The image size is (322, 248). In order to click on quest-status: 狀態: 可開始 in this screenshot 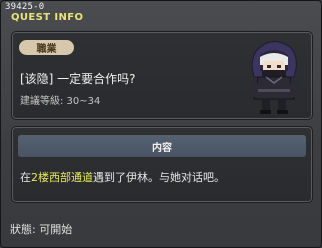, I will do `click(41, 229)`.